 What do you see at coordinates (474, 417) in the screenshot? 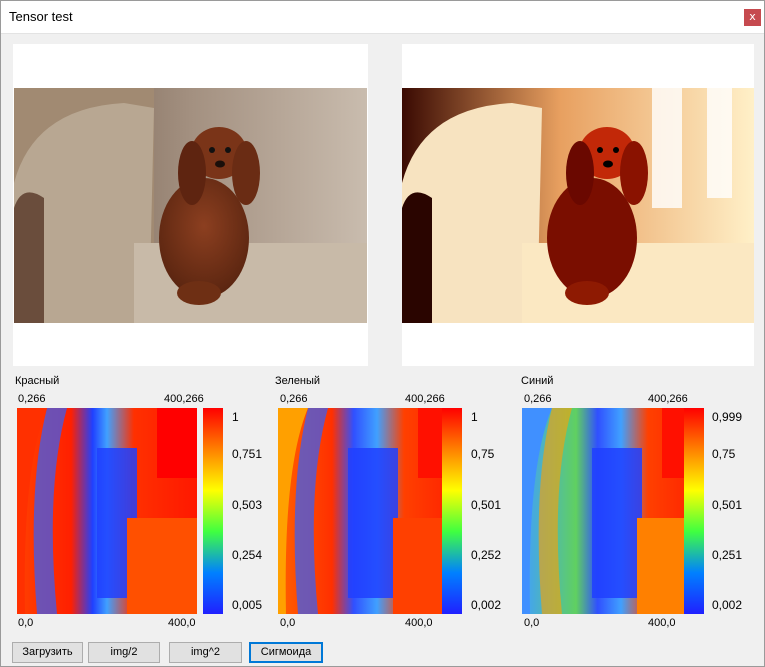
I see `colorbar-tick-green-0: 1` at bounding box center [474, 417].